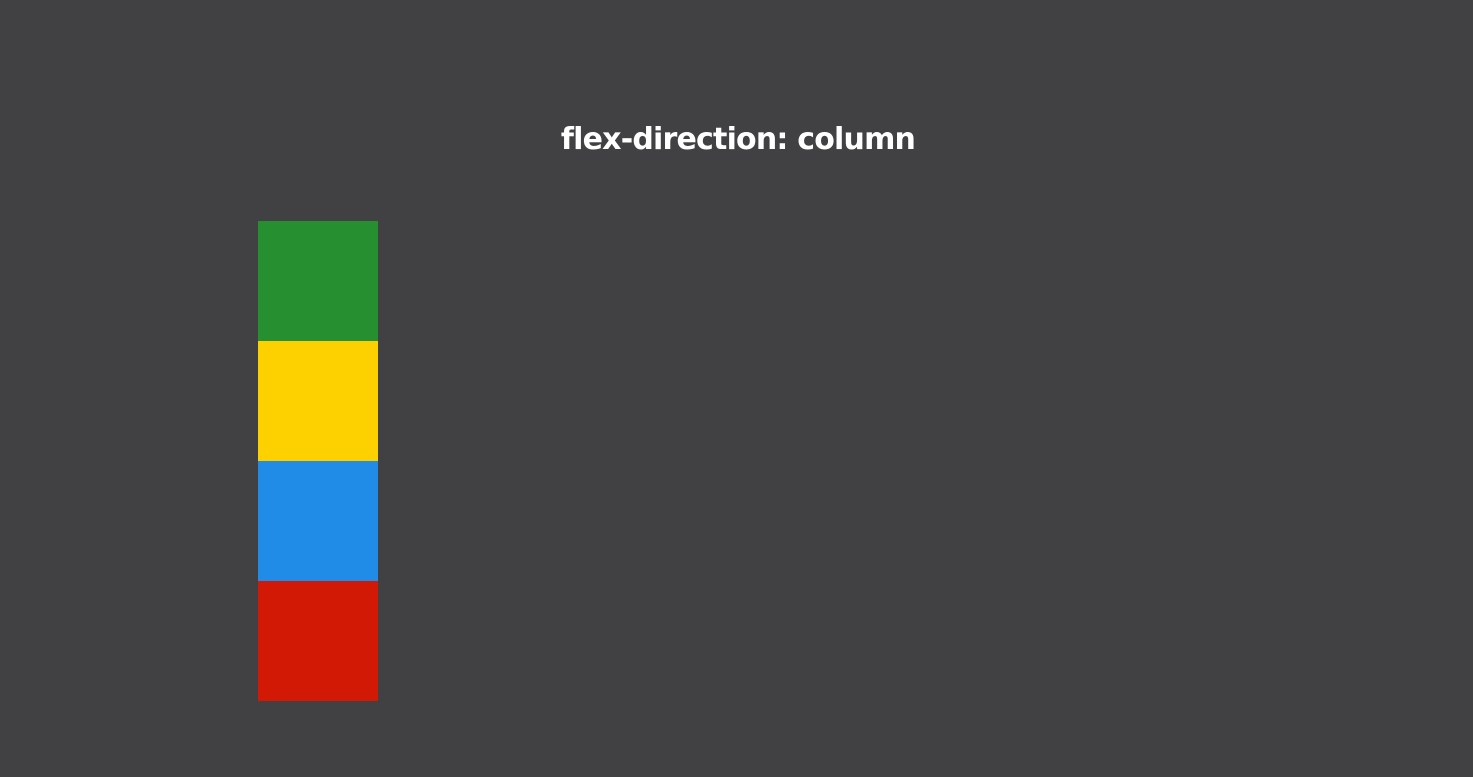 This screenshot has width=1473, height=777. Describe the element at coordinates (738, 139) in the screenshot. I see `page-title: flex-direction: column` at that location.